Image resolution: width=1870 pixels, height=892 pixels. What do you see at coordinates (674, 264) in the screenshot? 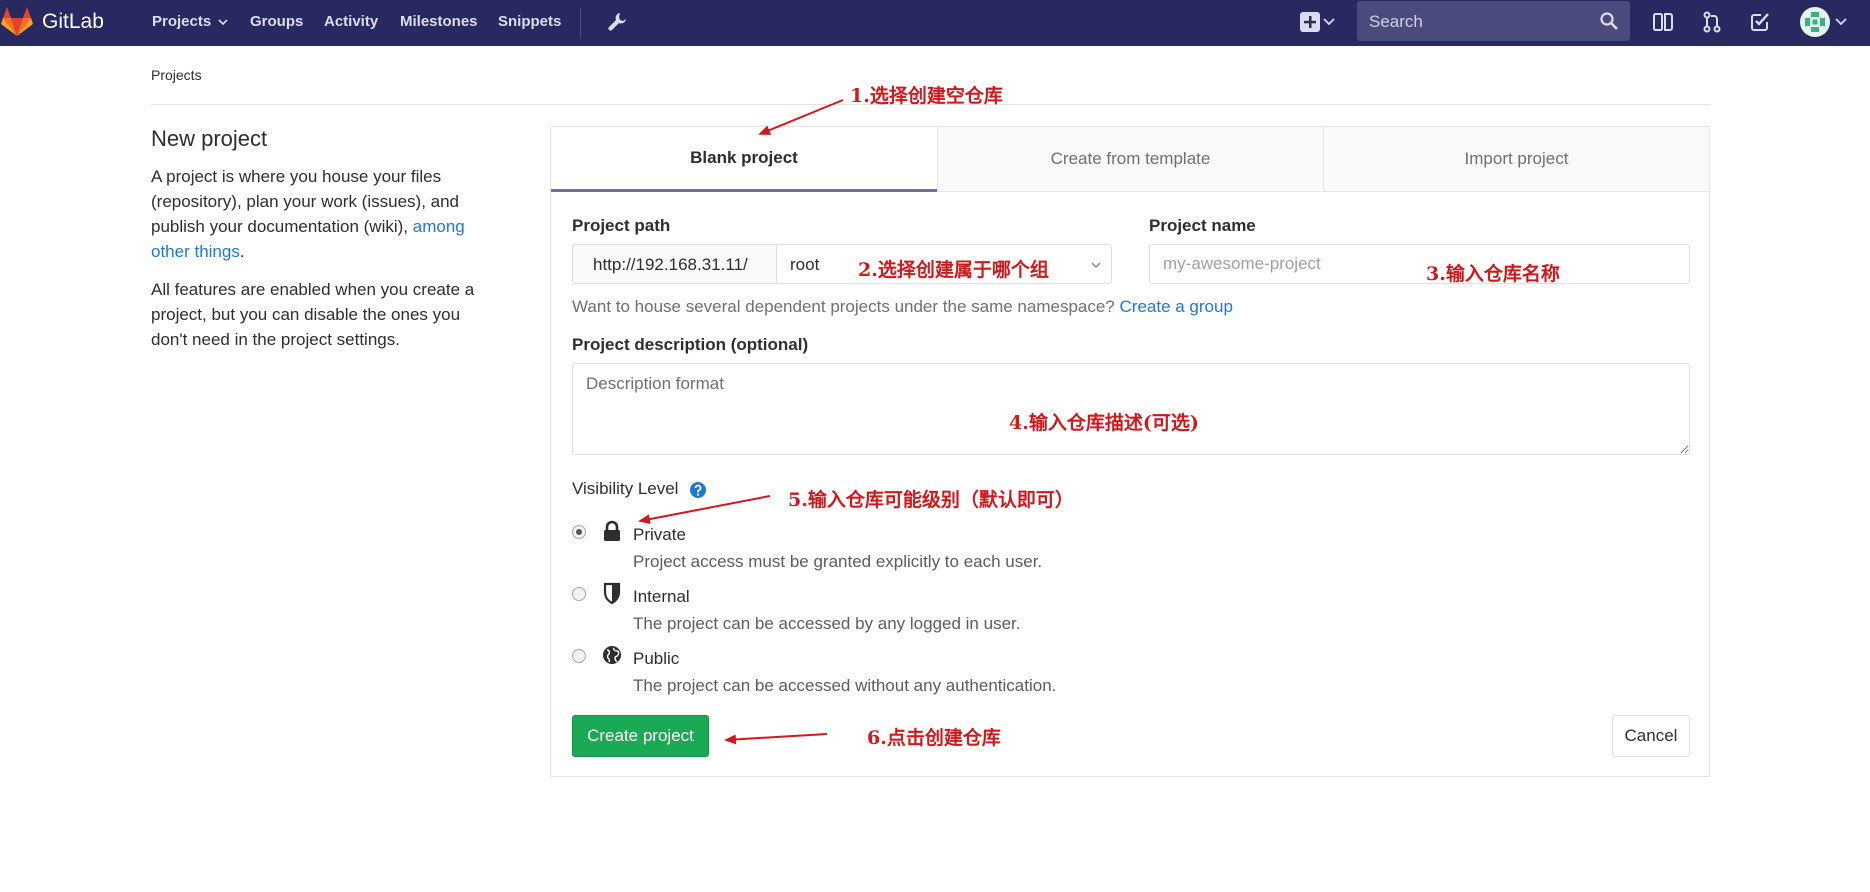
I see `project-path-prefix: http://192.168.31.11/` at bounding box center [674, 264].